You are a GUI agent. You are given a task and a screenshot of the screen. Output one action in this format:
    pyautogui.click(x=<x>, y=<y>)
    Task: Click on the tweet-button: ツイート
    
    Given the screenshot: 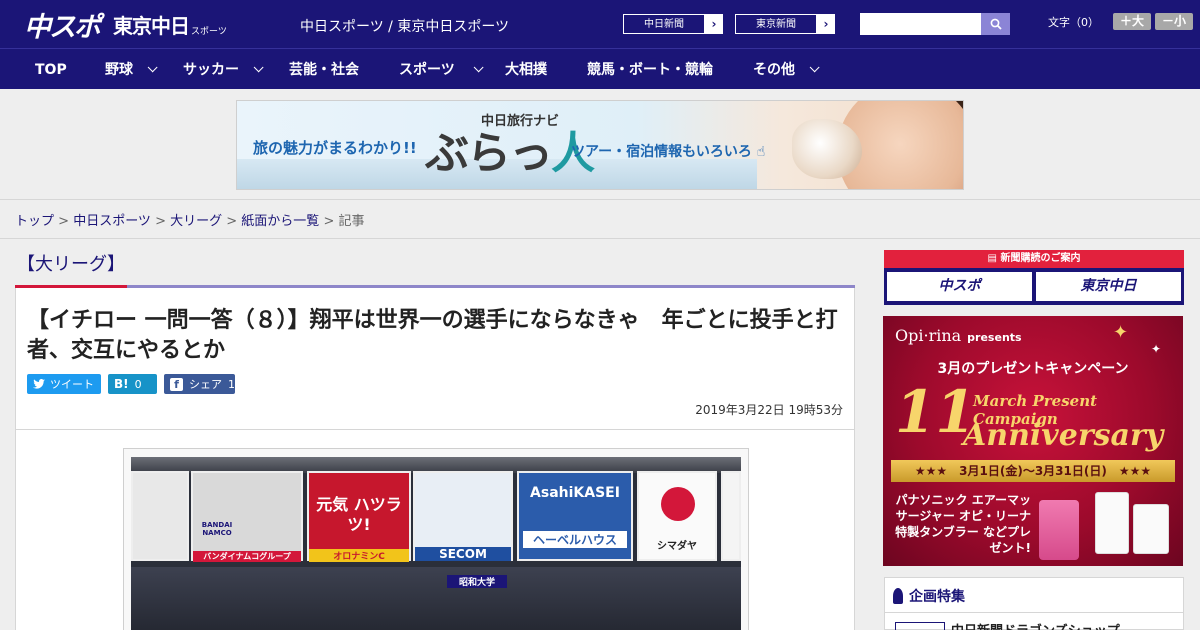 What is the action you would take?
    pyautogui.click(x=64, y=384)
    